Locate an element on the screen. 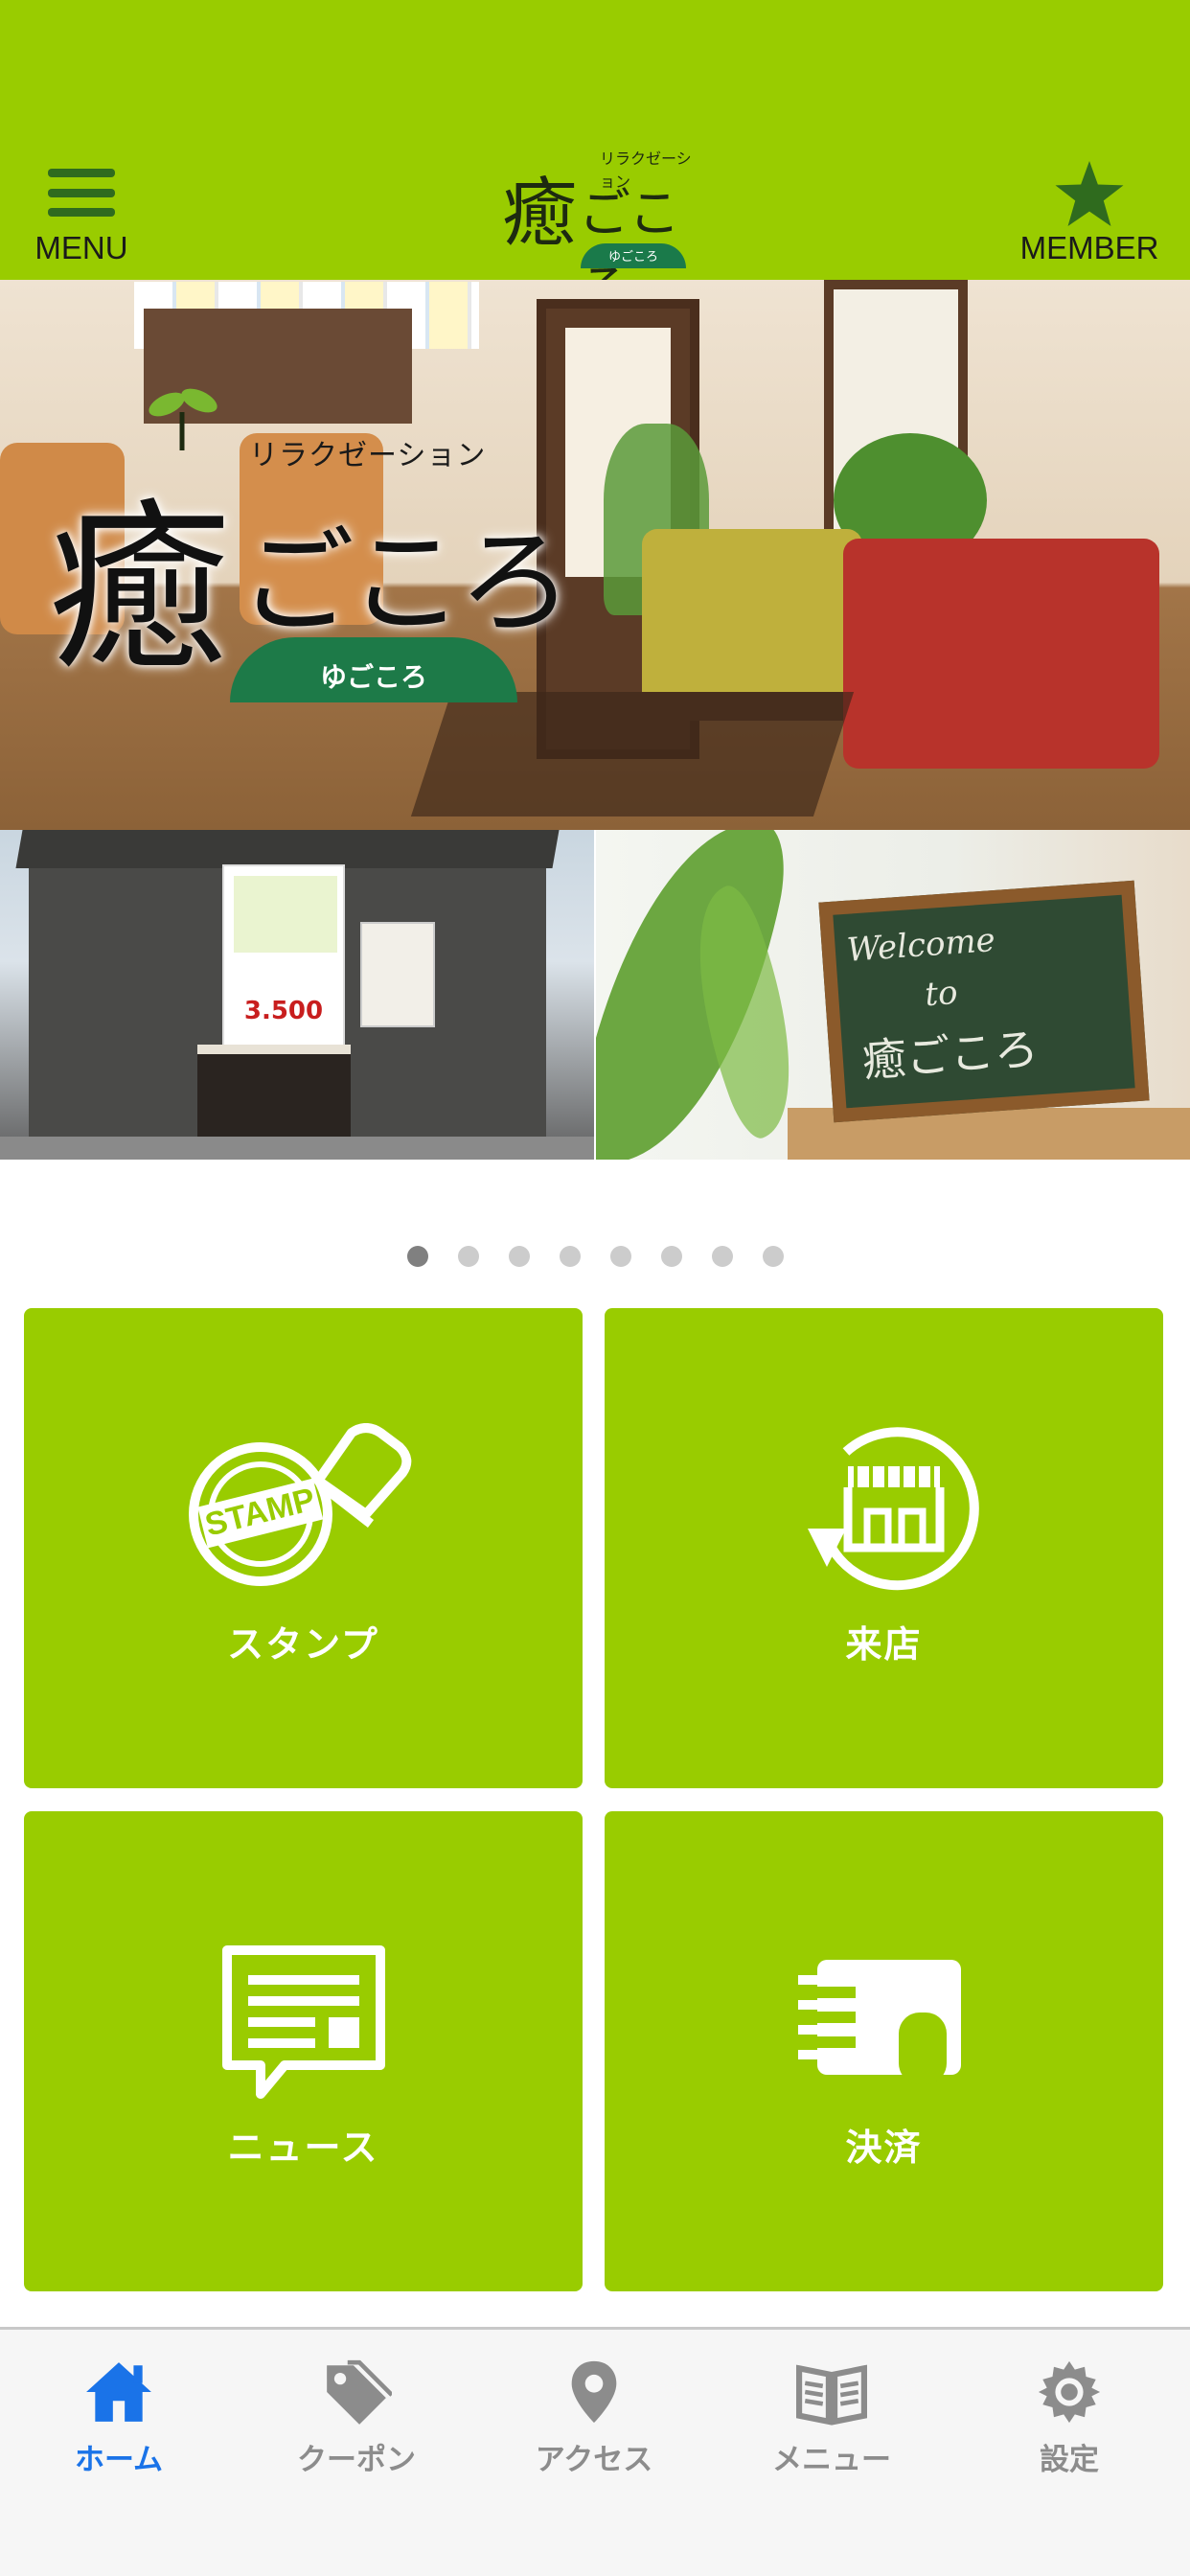 This screenshot has height=2576, width=1190. news-icon is located at coordinates (303, 2022).